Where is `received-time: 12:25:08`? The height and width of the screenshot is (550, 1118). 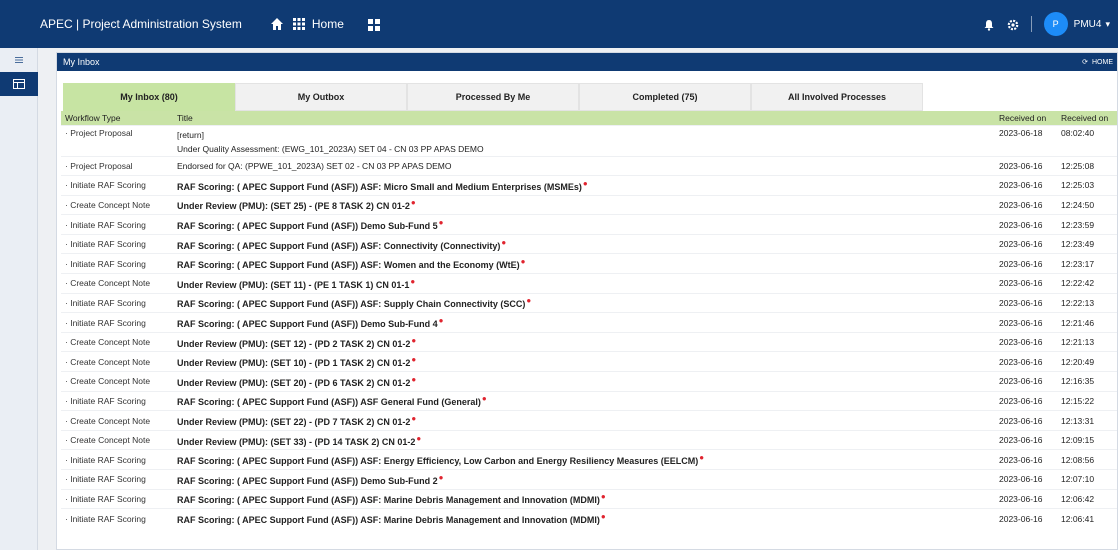
received-time: 12:25:08 is located at coordinates (1087, 165).